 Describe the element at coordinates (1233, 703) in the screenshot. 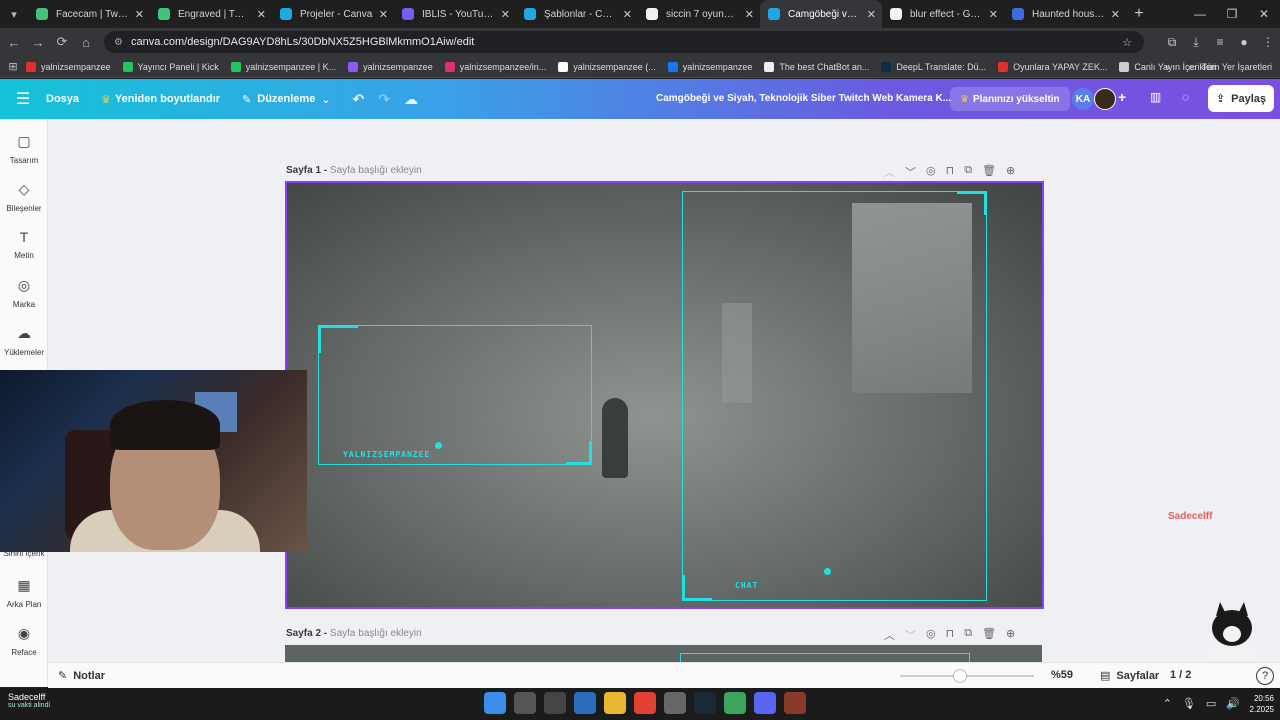

I see `volume-icon: 🔊` at that location.